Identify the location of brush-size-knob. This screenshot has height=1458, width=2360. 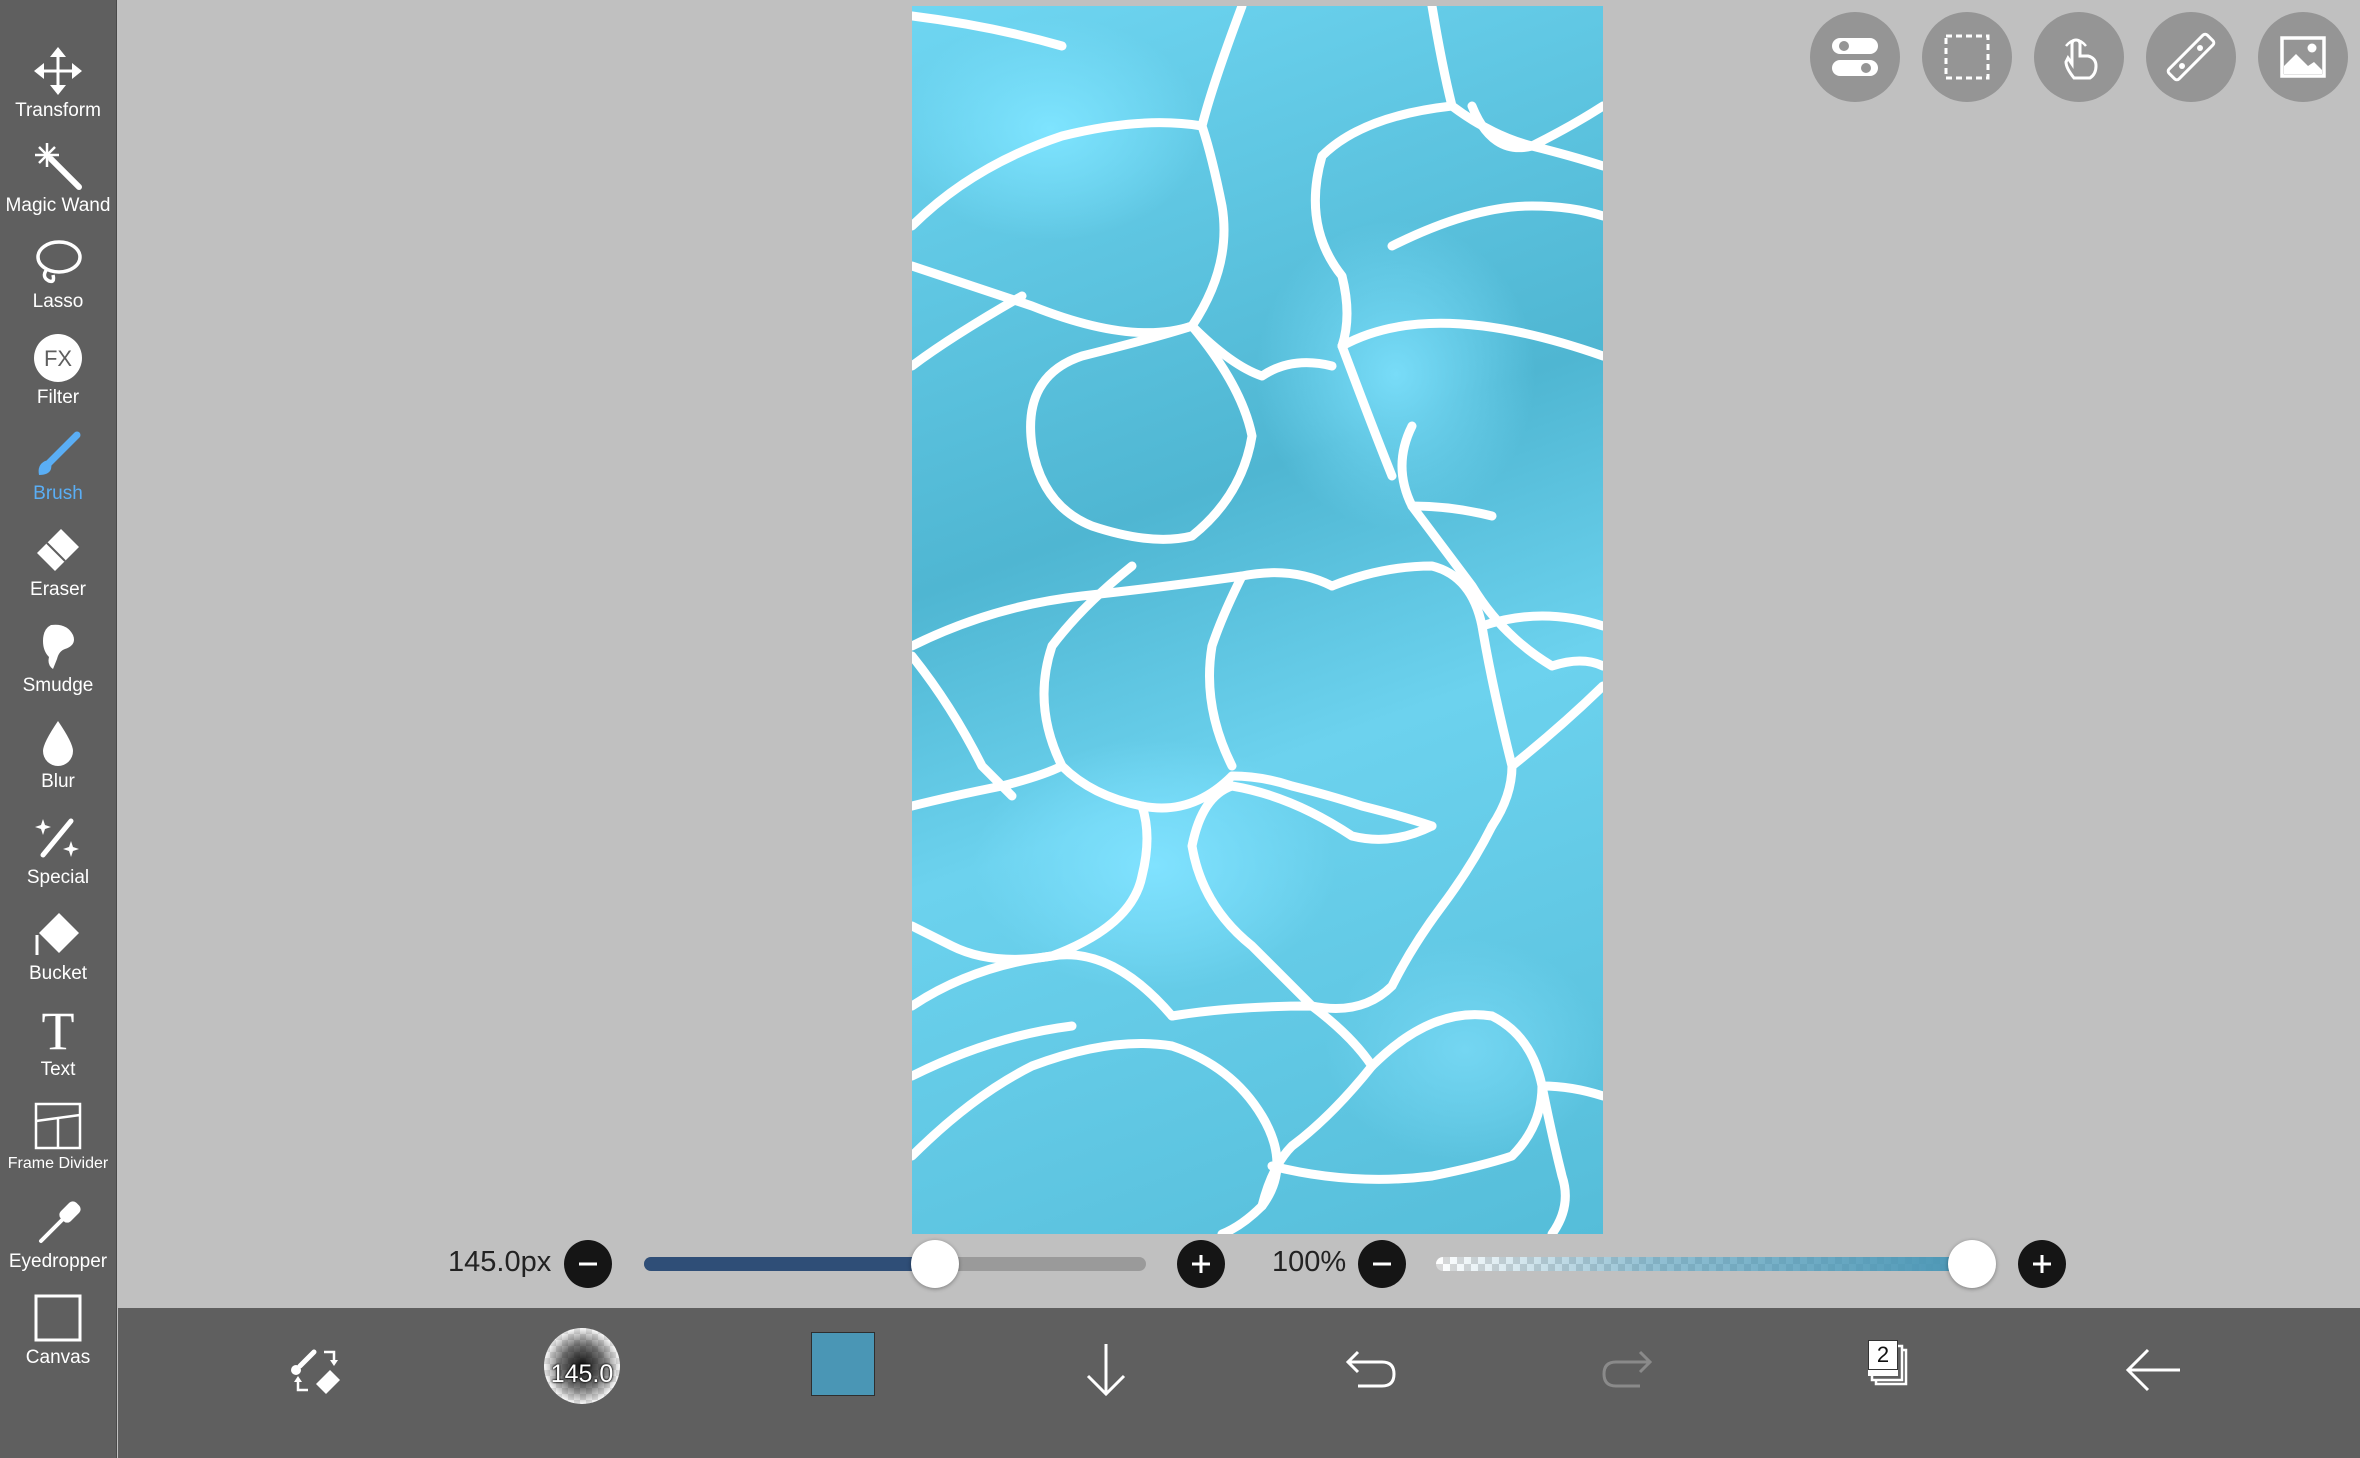
(935, 1264).